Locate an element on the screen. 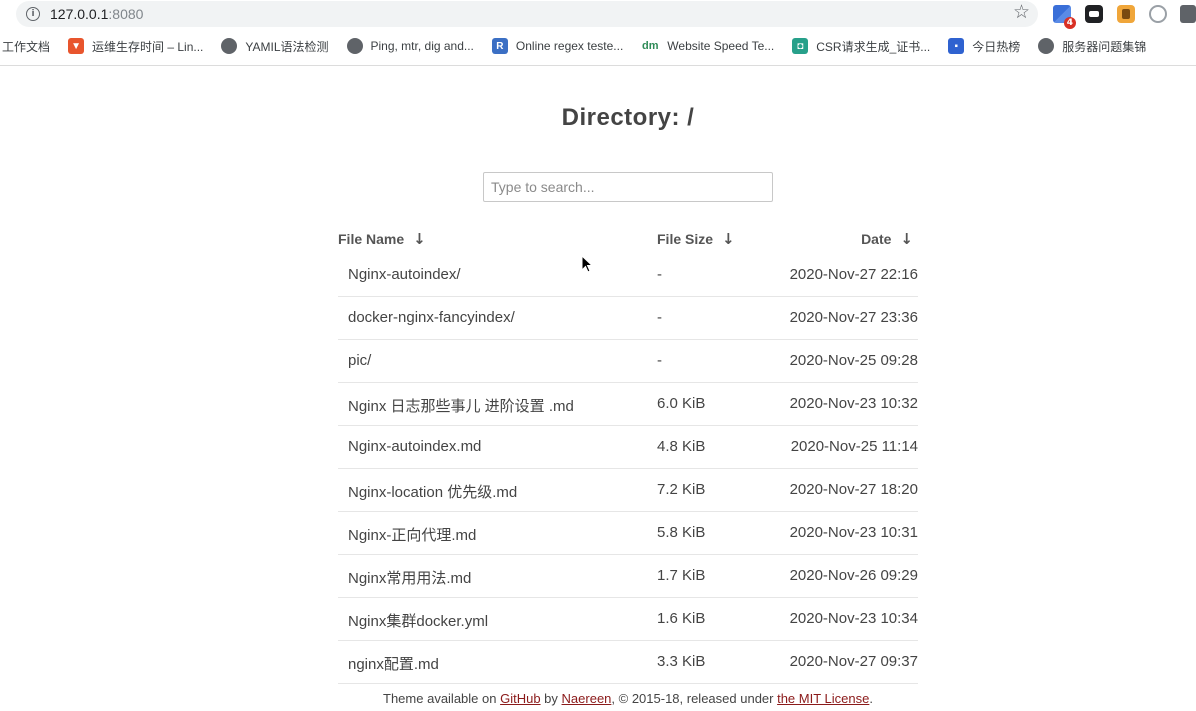 The width and height of the screenshot is (1196, 711). regex-icon: R is located at coordinates (499, 46).